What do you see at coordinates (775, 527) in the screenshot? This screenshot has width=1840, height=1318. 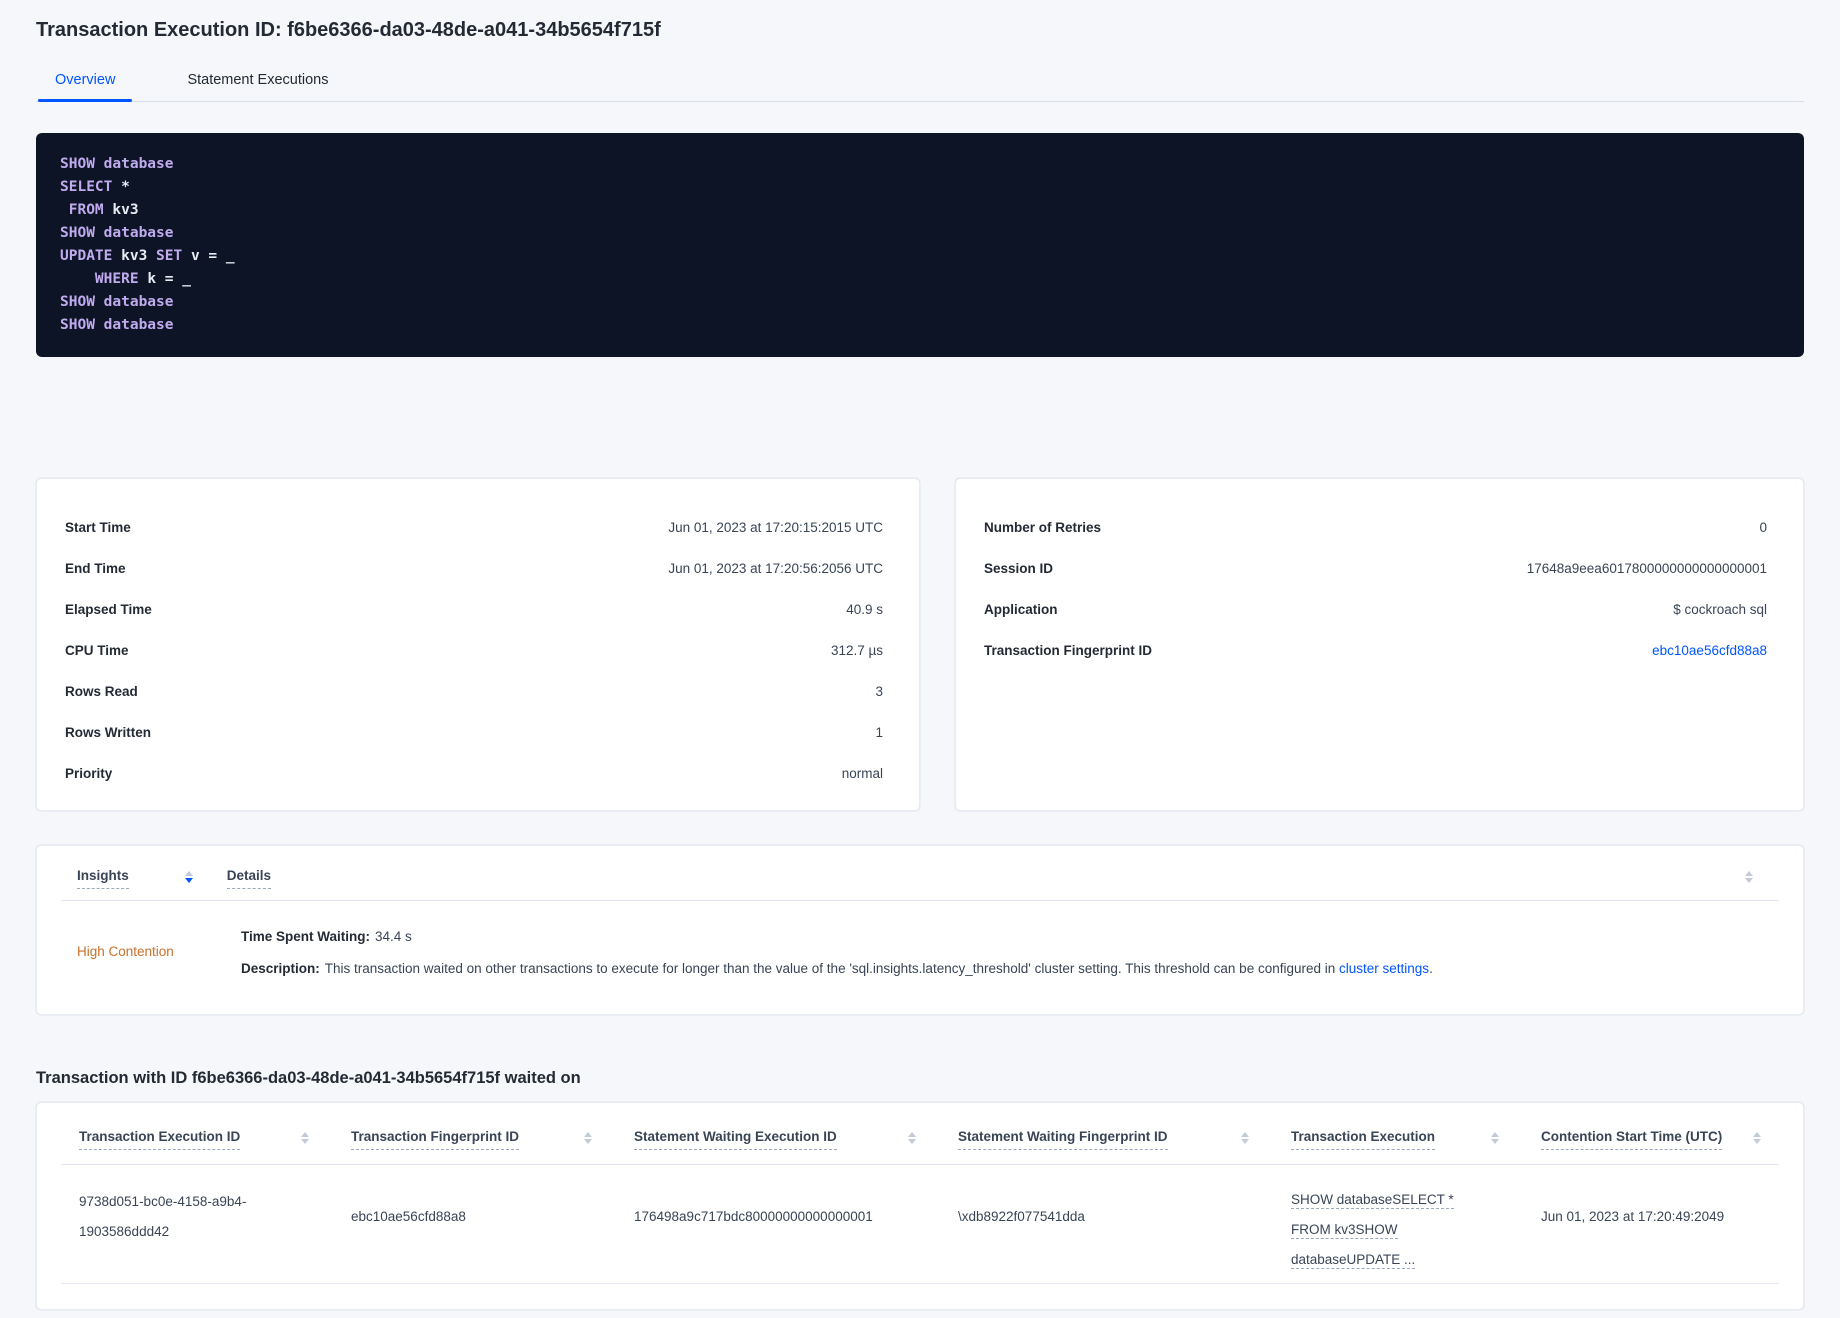 I see `start-time-value: Jun 01, 2023 at 17:20:15:2015 UTC` at bounding box center [775, 527].